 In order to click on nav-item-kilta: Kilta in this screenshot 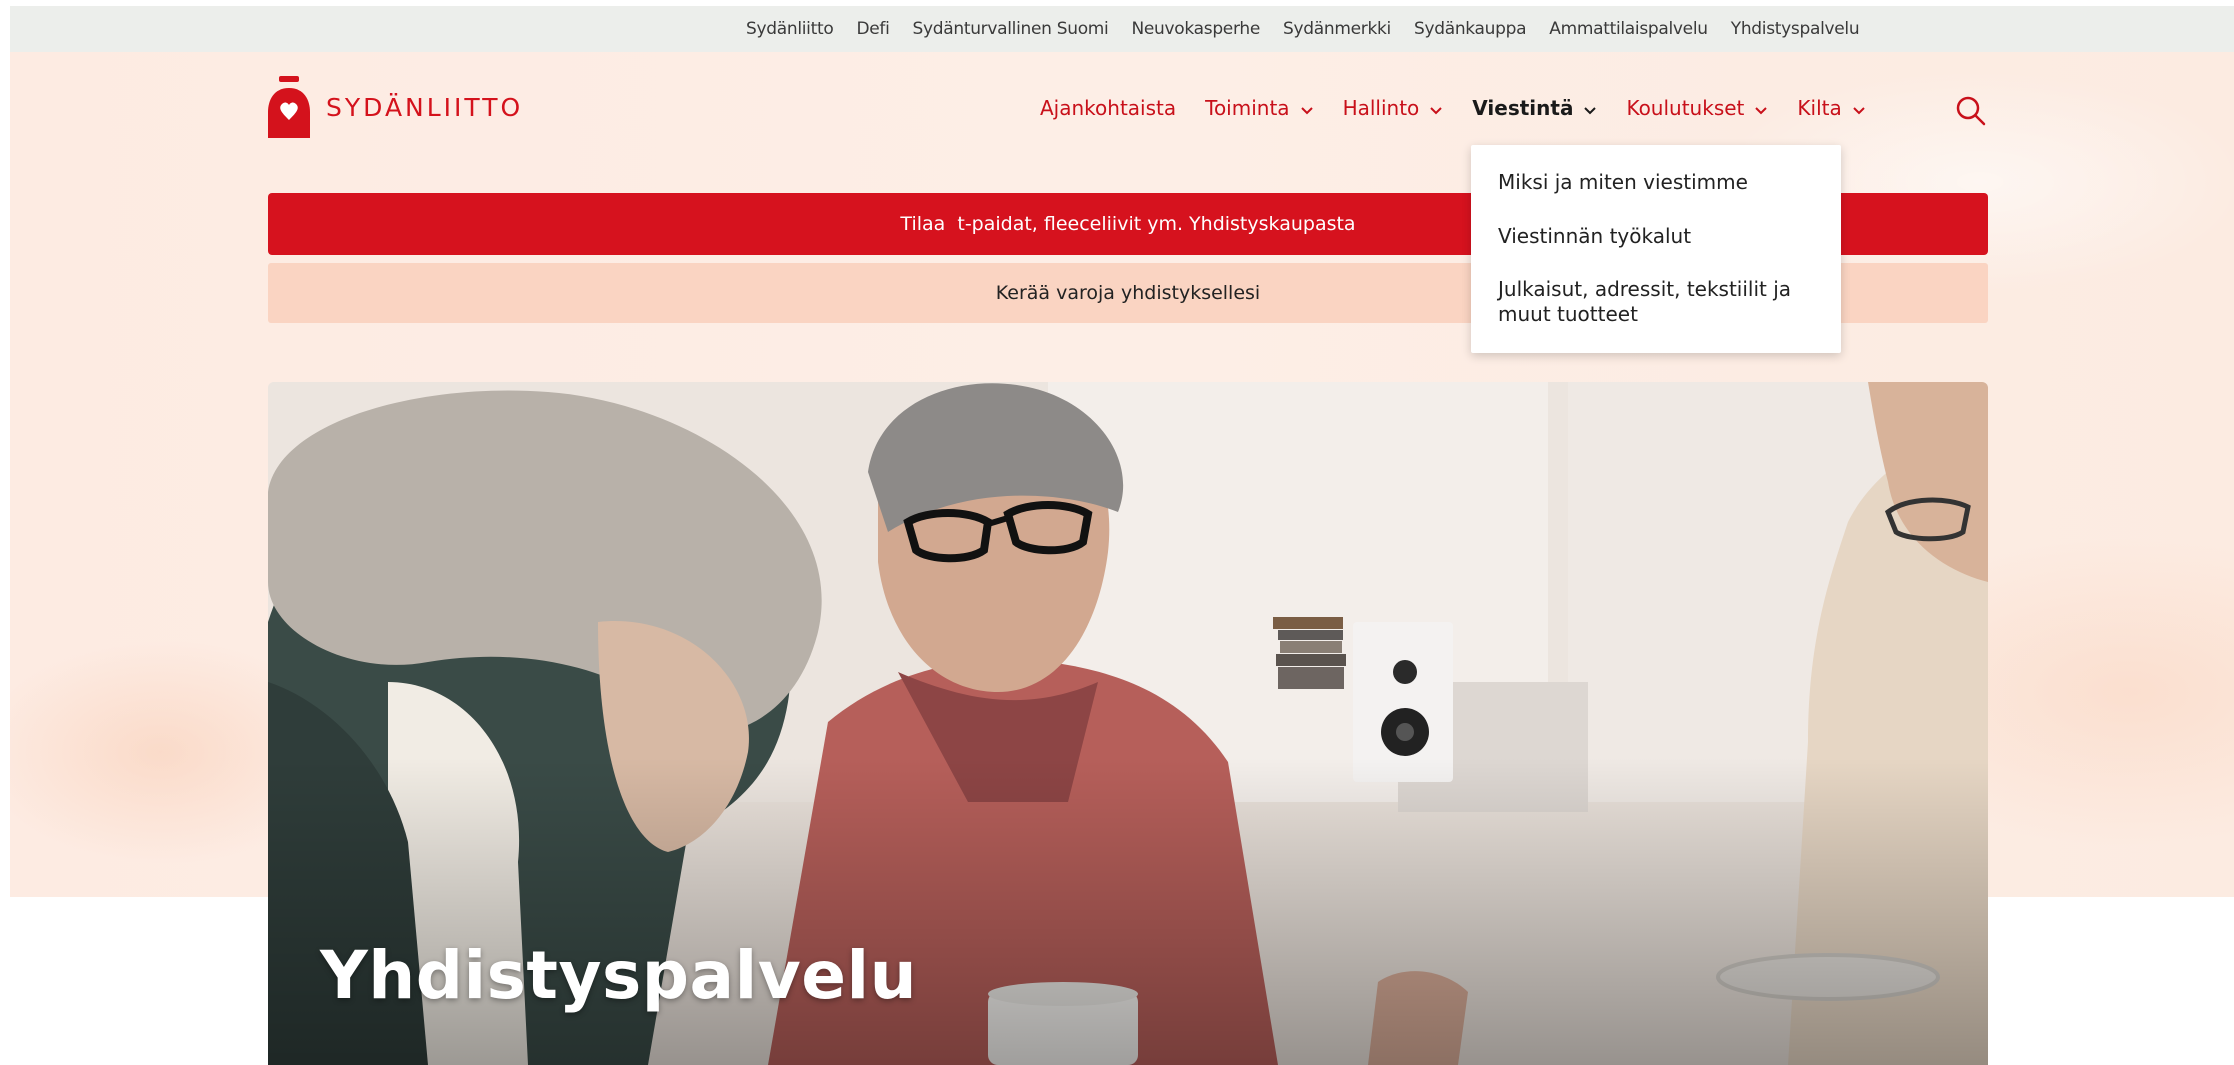, I will do `click(1831, 108)`.